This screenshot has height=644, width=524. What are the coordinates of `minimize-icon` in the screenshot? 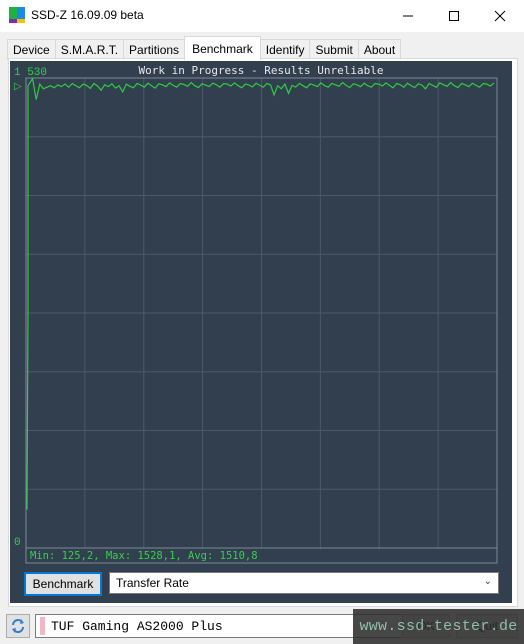 It's located at (408, 15).